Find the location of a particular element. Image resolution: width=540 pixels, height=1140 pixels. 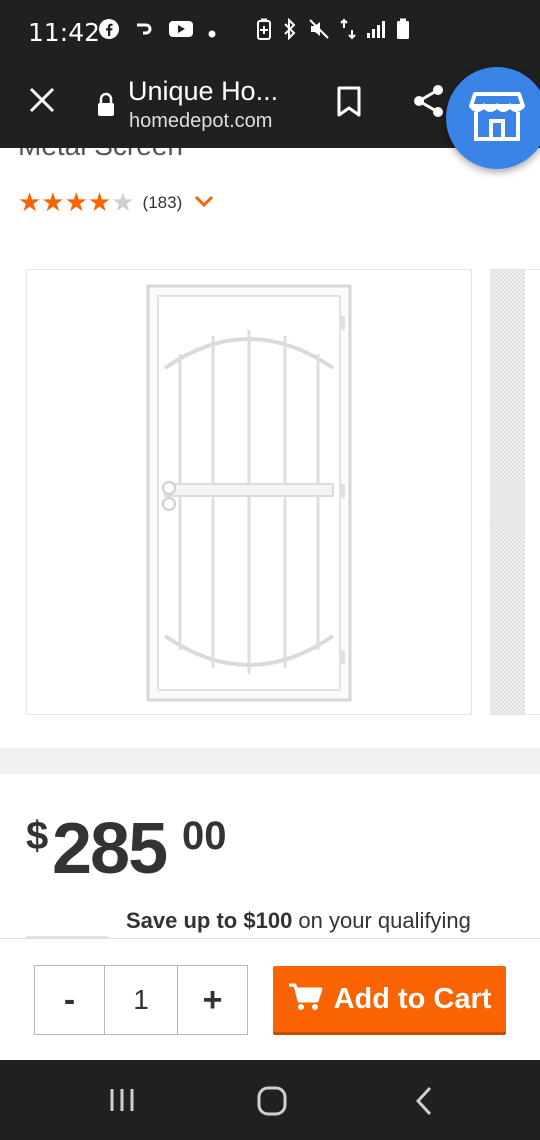

chevron-down-icon is located at coordinates (204, 203).